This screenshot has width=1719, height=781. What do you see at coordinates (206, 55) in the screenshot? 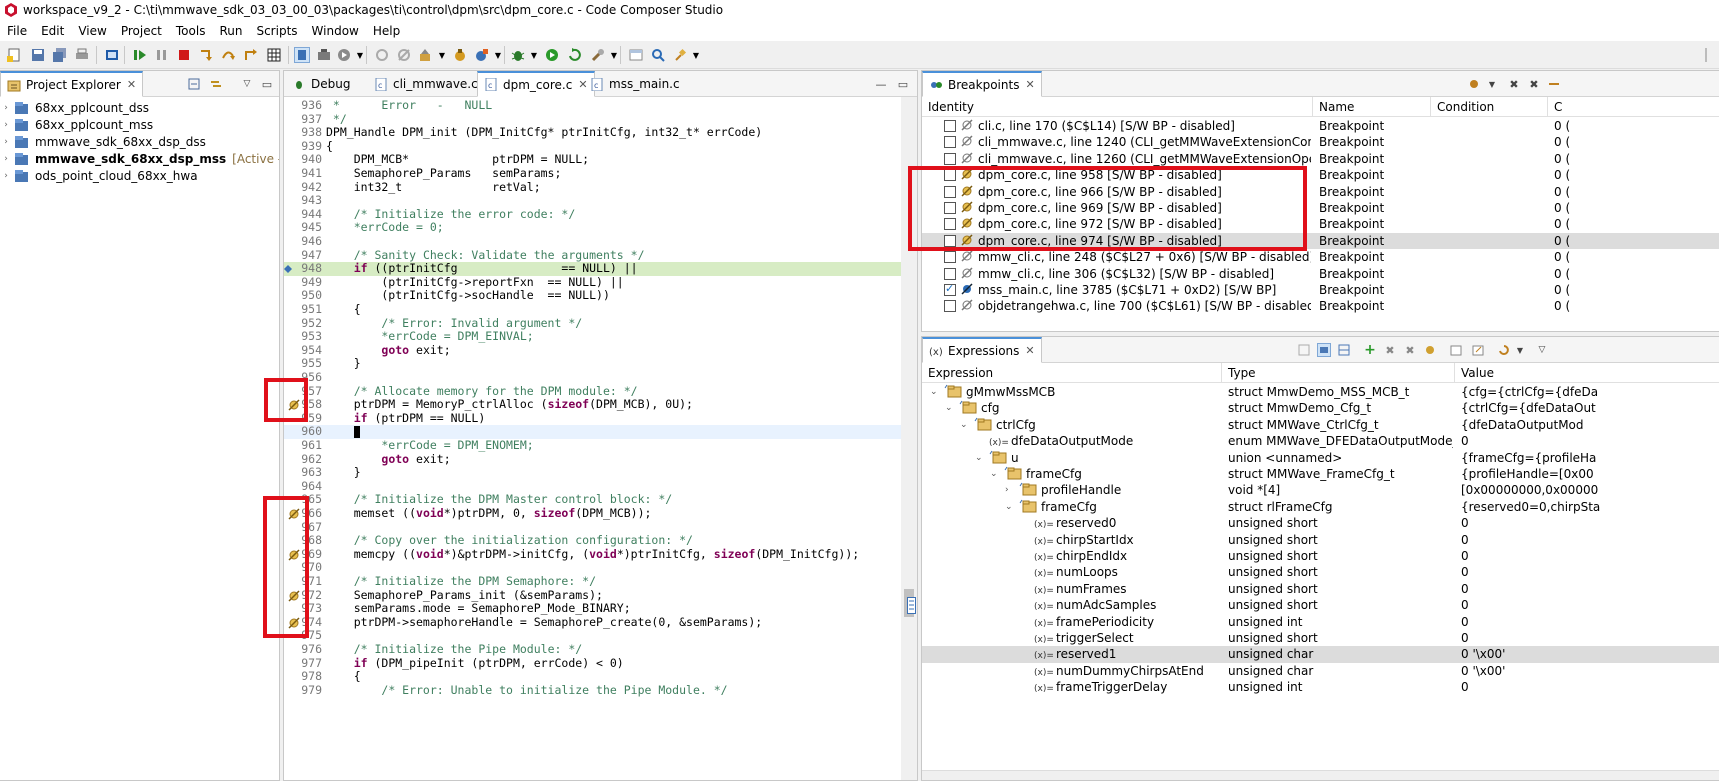
I see `step-into-icon` at bounding box center [206, 55].